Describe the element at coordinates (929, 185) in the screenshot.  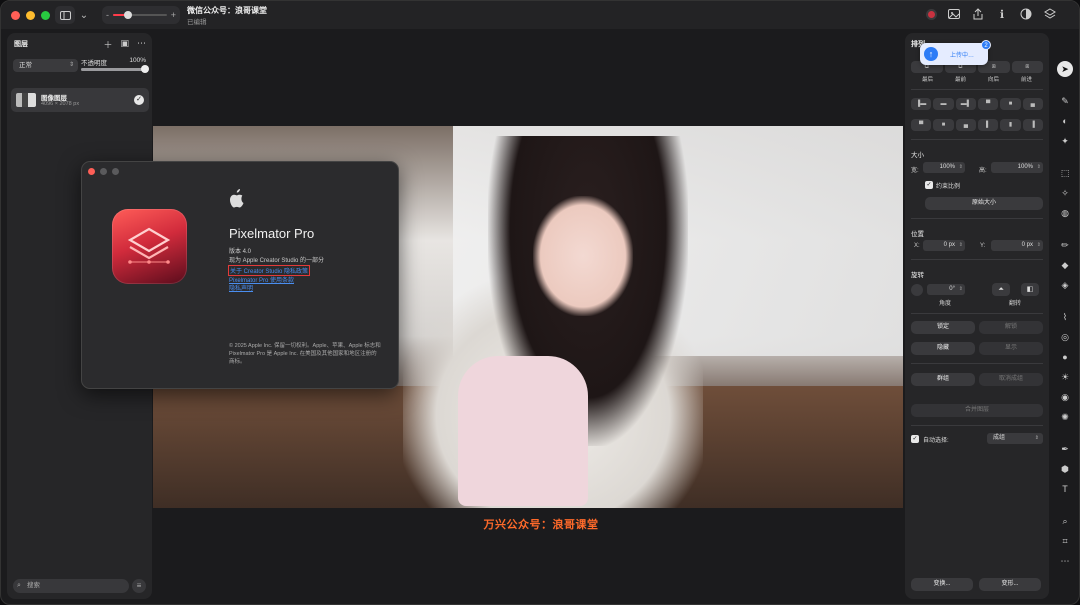
I see `constrain-proportions-checkbox: ✓` at that location.